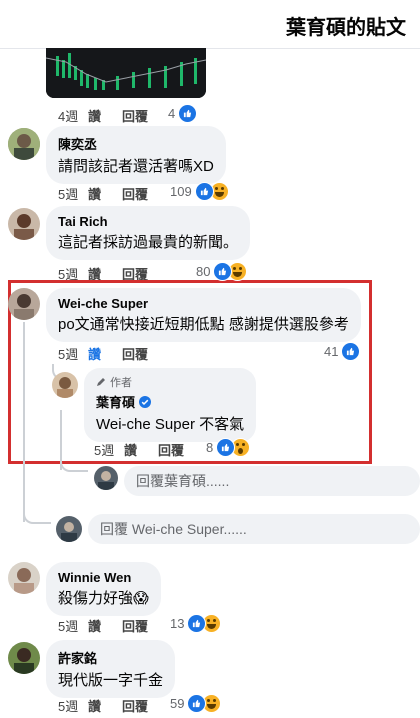 Image resolution: width=420 pixels, height=718 pixels. Describe the element at coordinates (103, 598) in the screenshot. I see `comment-text: 殺傷力好強😱` at that location.